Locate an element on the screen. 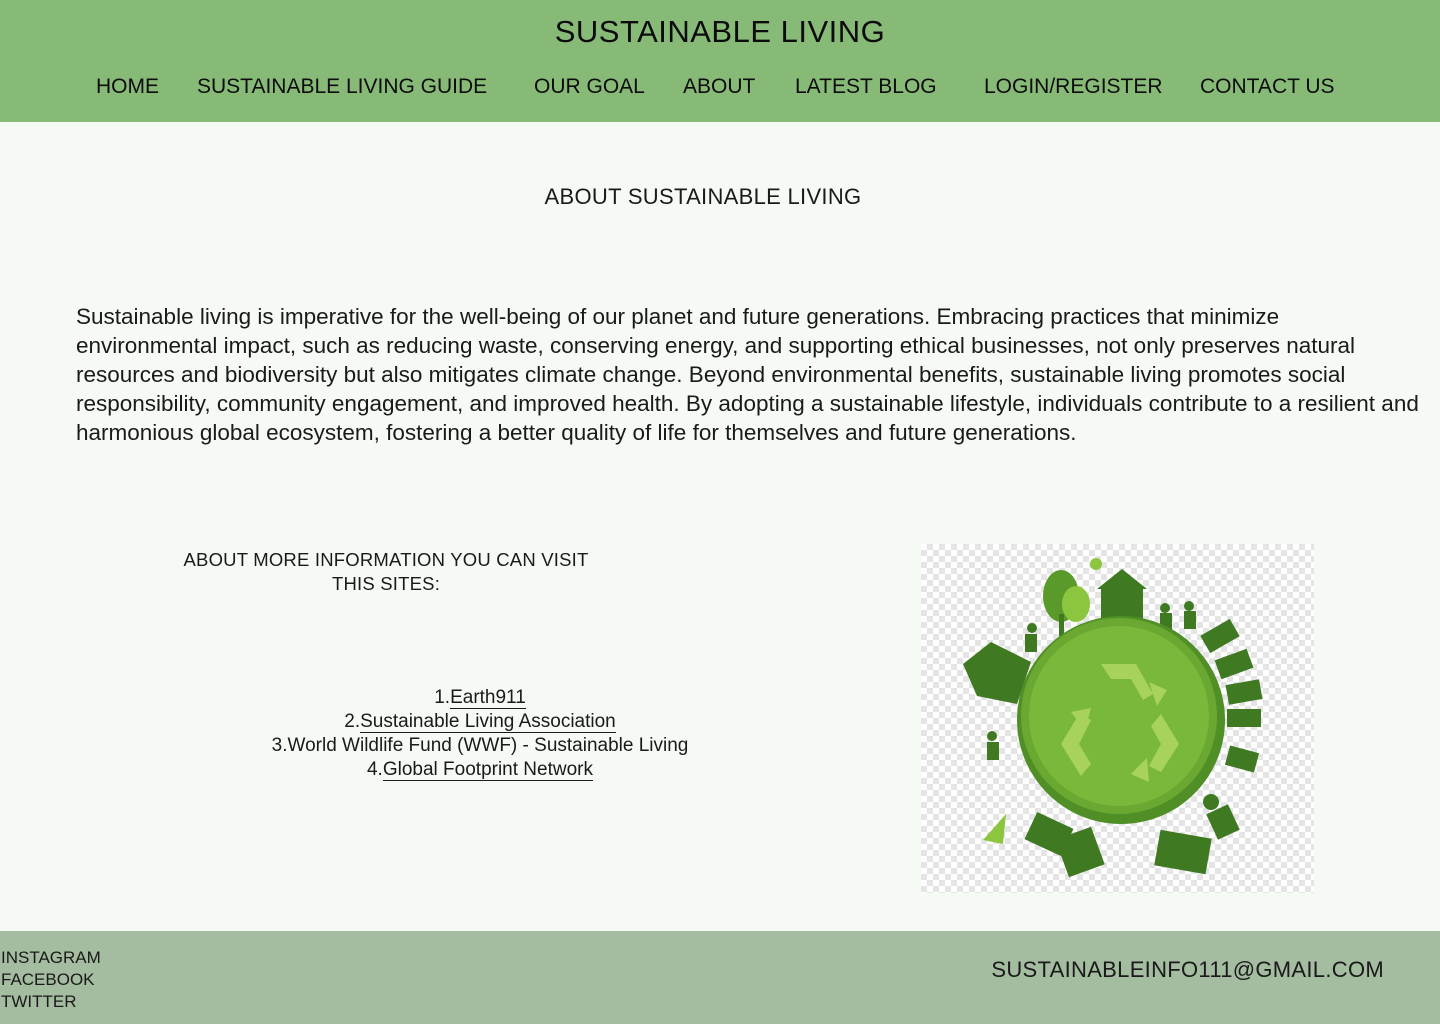  link-number: 3. is located at coordinates (279, 745).